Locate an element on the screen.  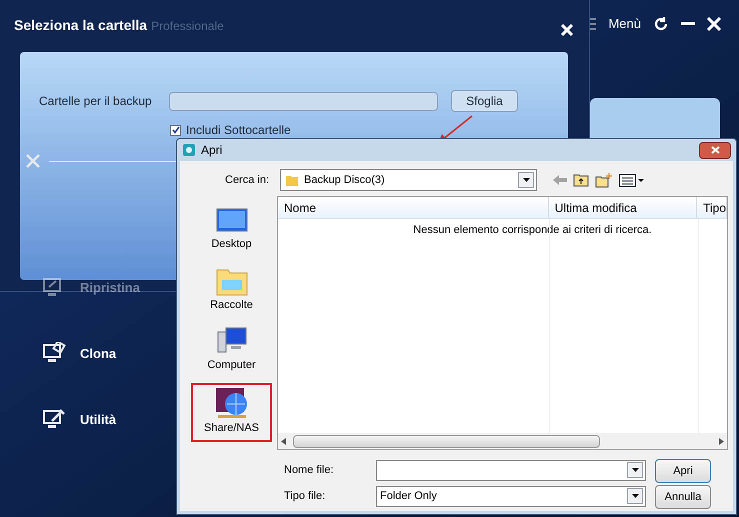
up-folder-icon is located at coordinates (581, 180).